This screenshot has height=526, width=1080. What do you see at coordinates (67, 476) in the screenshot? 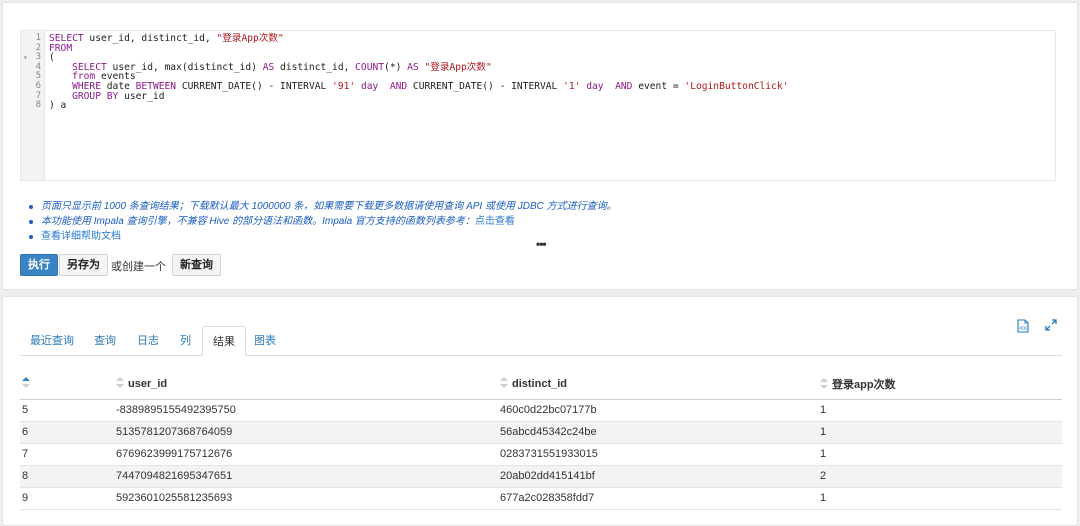
I see `cell-index: 8` at bounding box center [67, 476].